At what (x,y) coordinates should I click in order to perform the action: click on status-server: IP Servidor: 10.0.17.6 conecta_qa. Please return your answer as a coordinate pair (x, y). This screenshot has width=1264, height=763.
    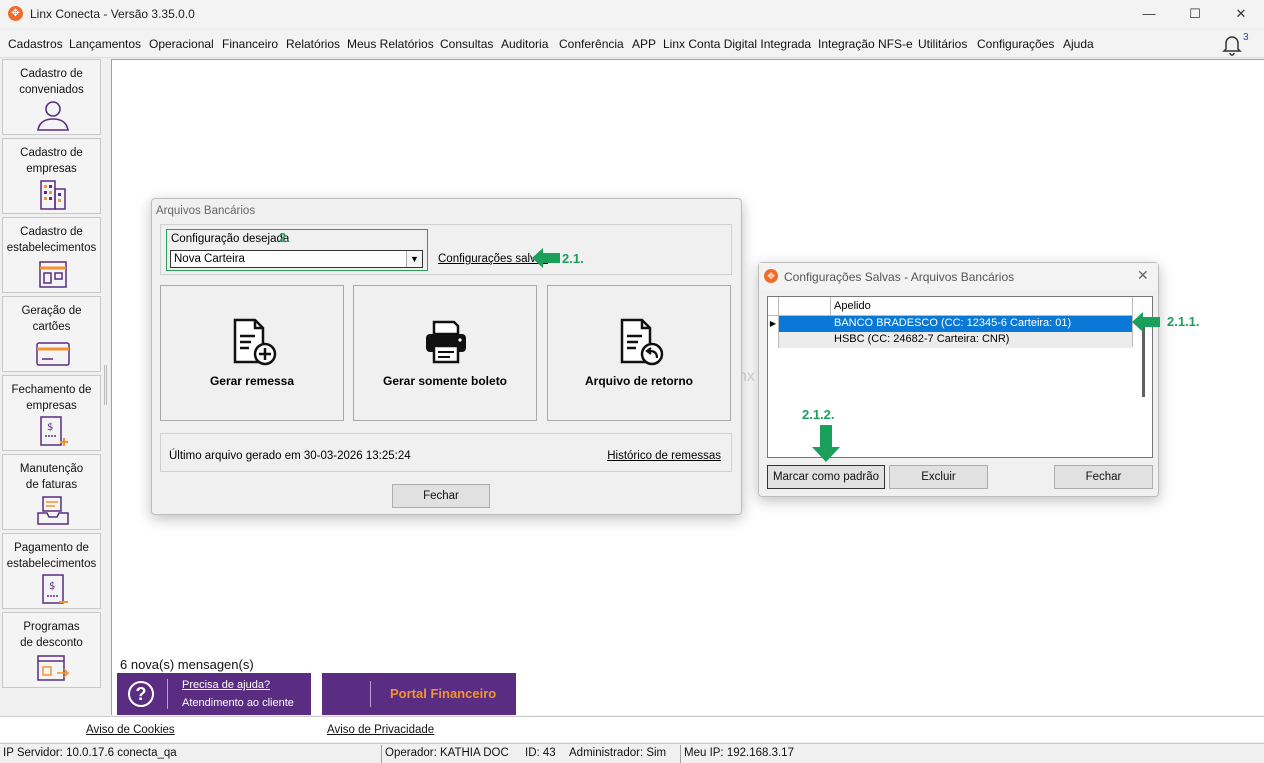
    Looking at the image, I should click on (90, 753).